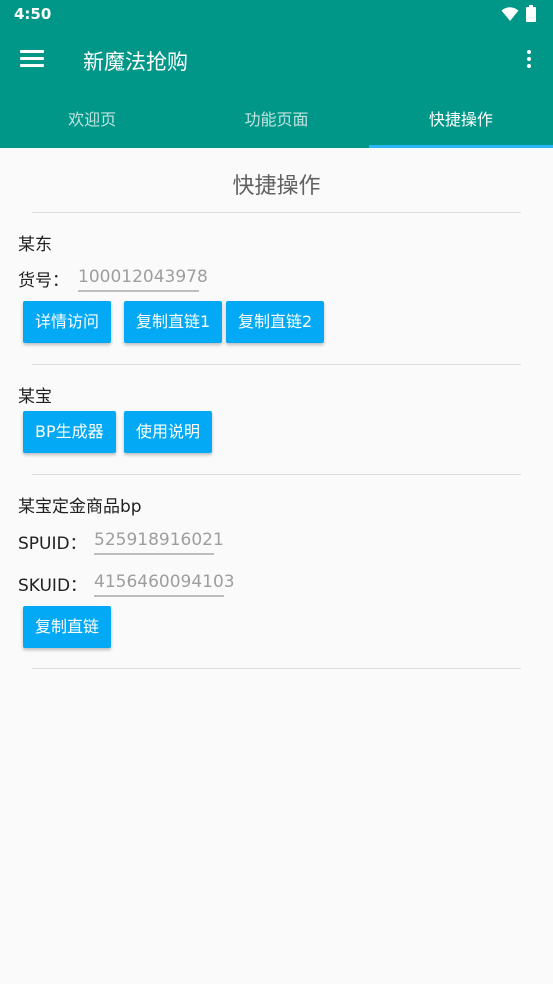 This screenshot has height=984, width=553. I want to click on status-time: 4:50, so click(33, 14).